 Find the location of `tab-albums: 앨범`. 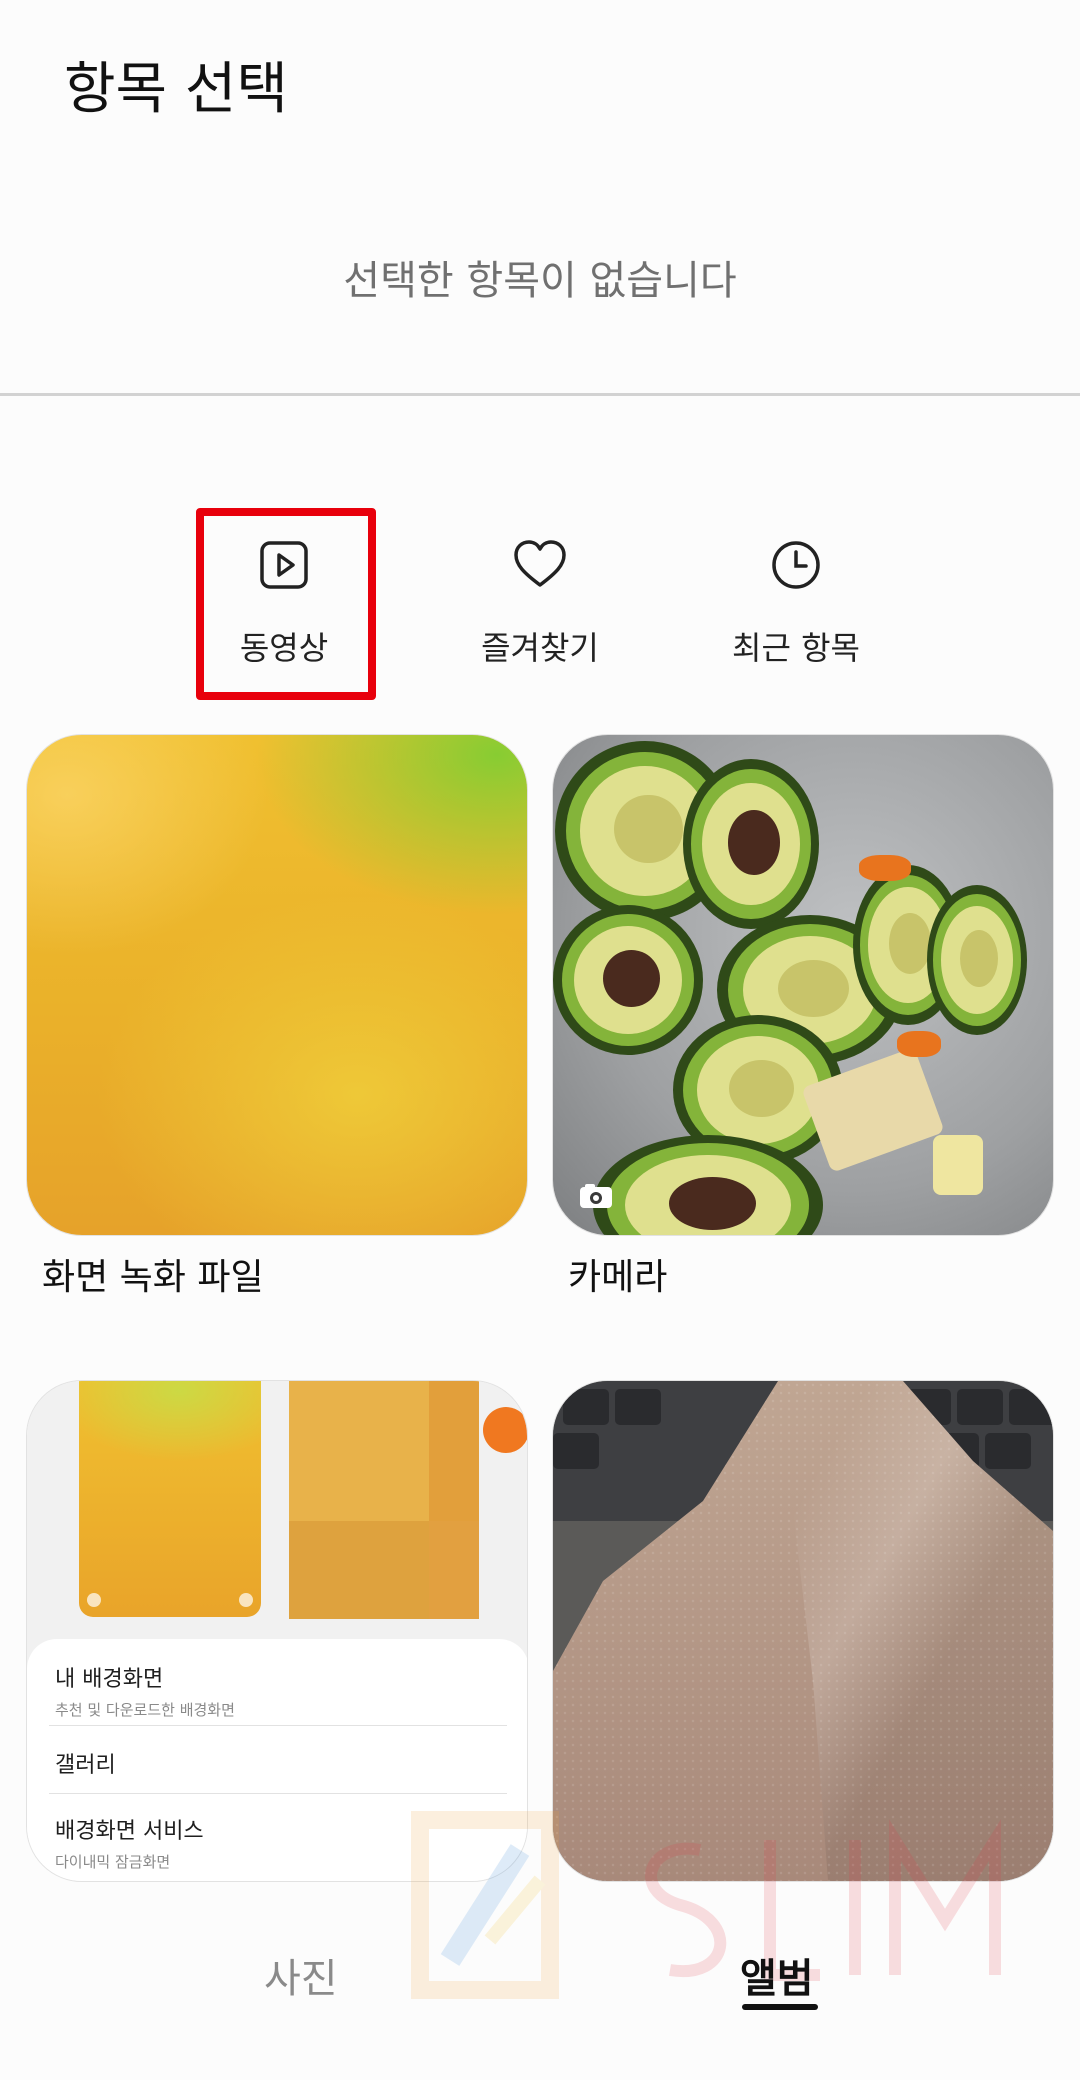

tab-albums: 앨범 is located at coordinates (777, 1975).